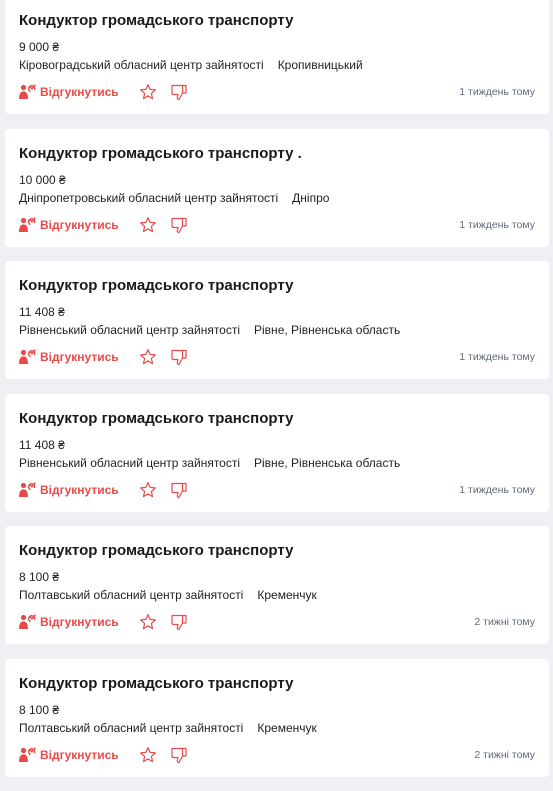  I want to click on job-salary: 9 000 ₴, so click(39, 47).